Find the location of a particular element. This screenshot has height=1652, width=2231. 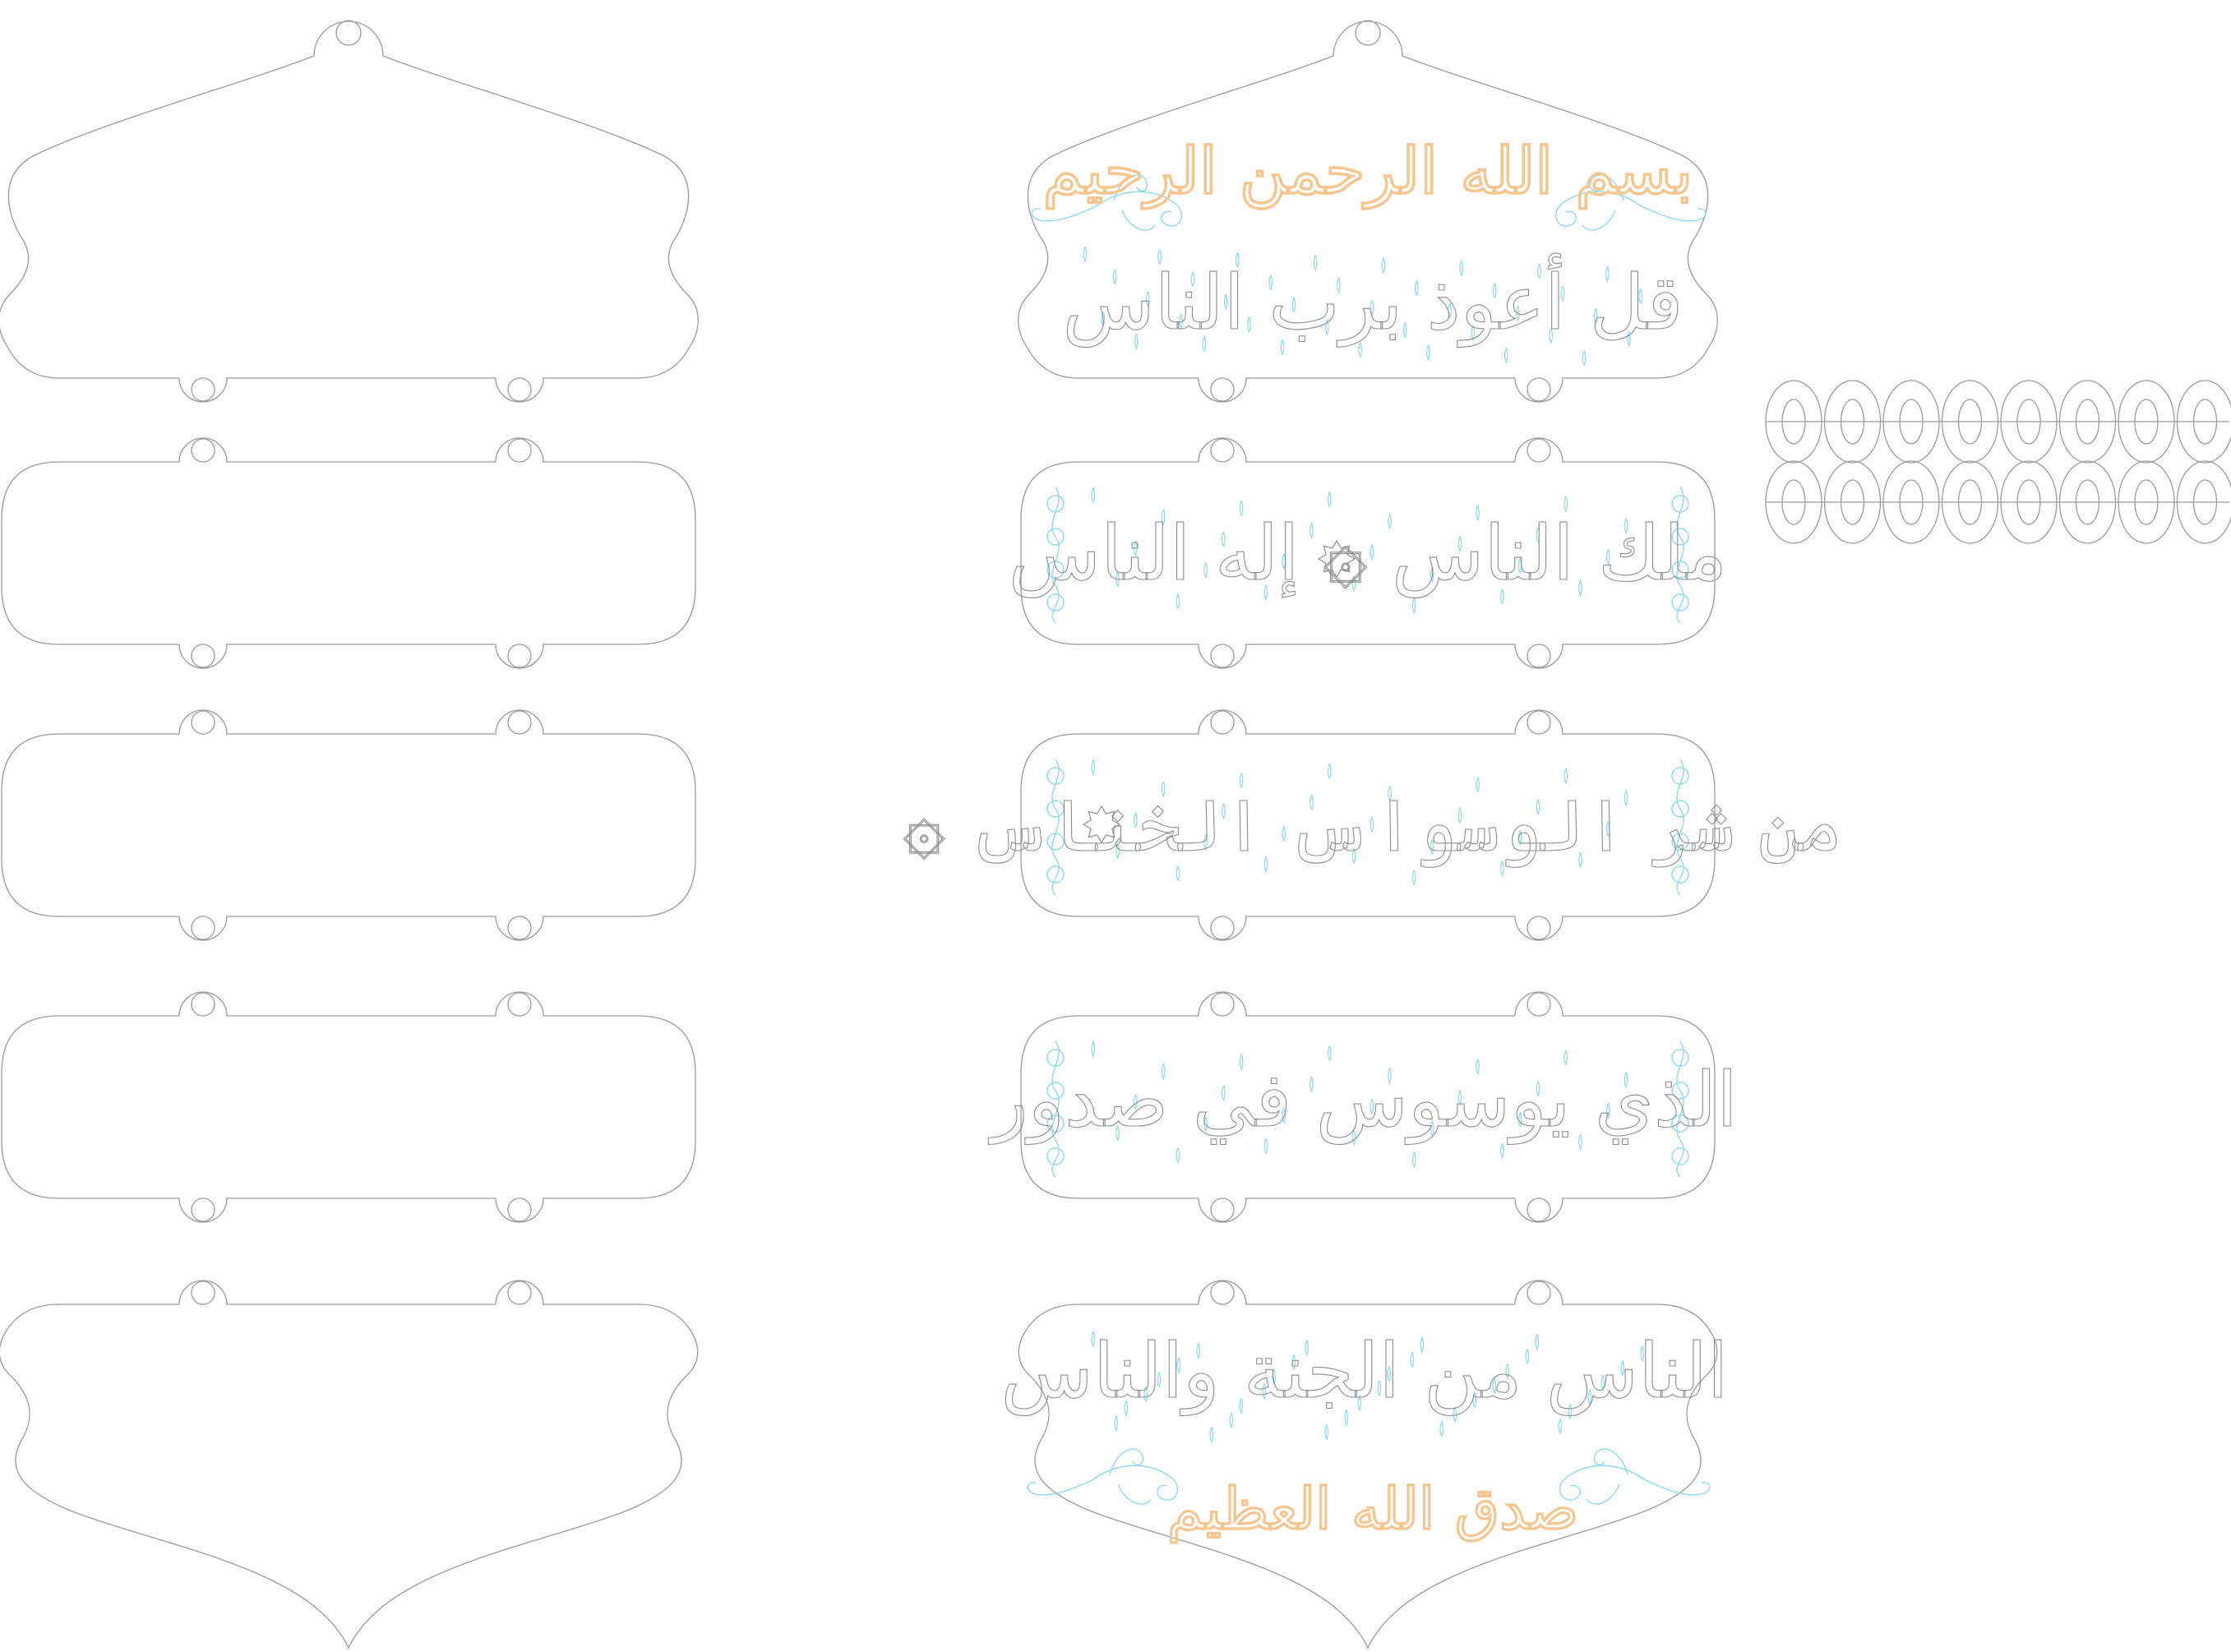

panel-top-outline is located at coordinates (349, 217).